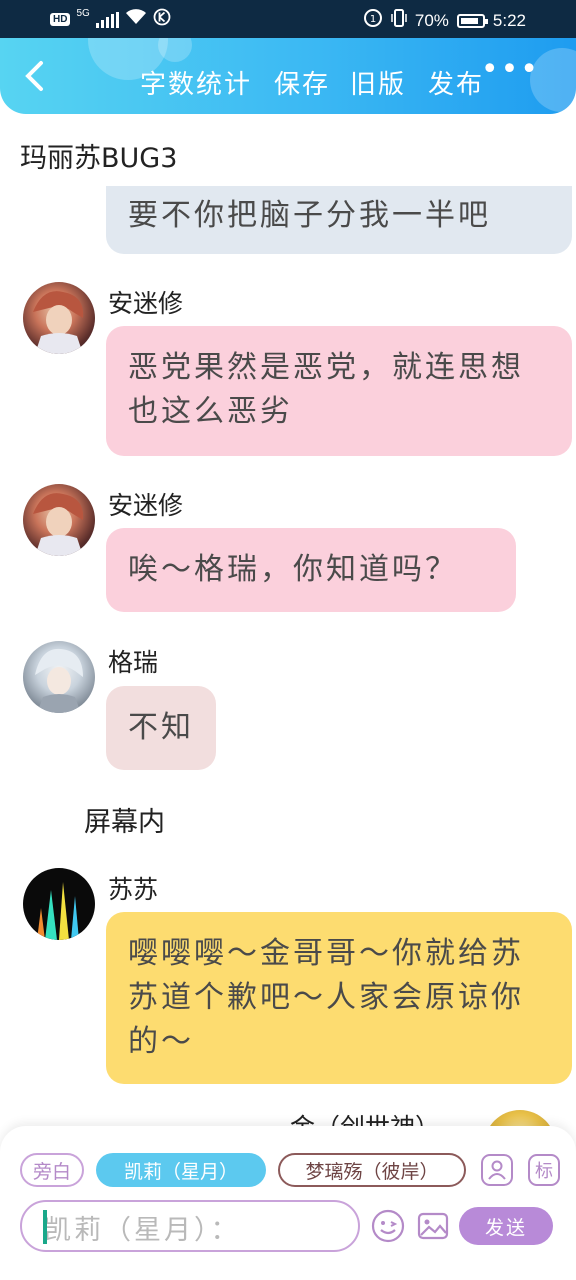 This screenshot has height=1280, width=576. I want to click on status-right: 1 70% 5:22, so click(444, 20).